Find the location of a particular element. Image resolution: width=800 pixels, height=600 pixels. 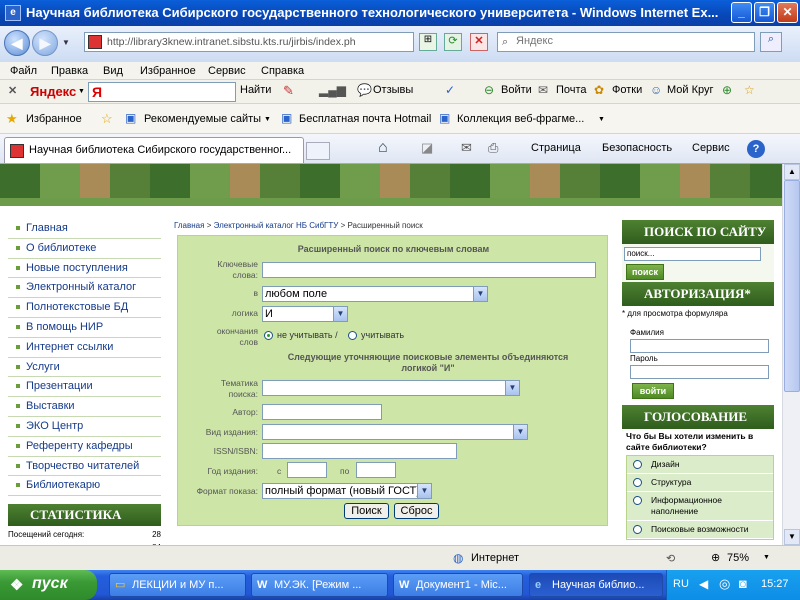

tools-menu: Сервис is located at coordinates (711, 148).